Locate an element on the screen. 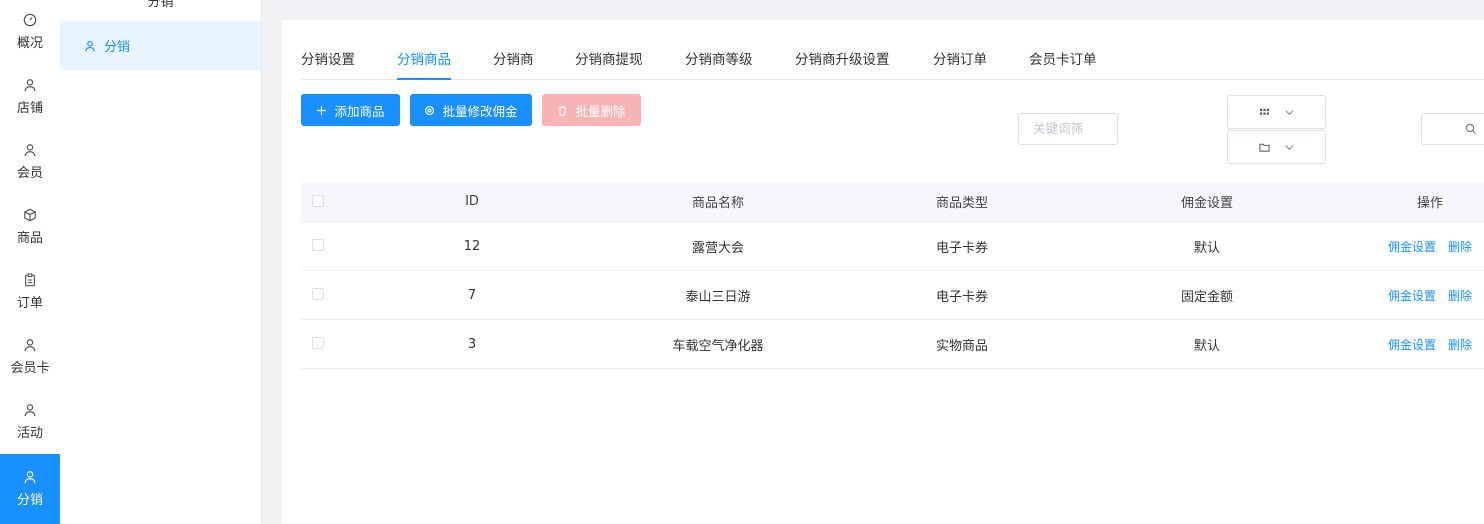 Image resolution: width=1484 pixels, height=524 pixels. table-header: ID 商品名称 商品类型 佣金设置 操作 is located at coordinates (892, 202).